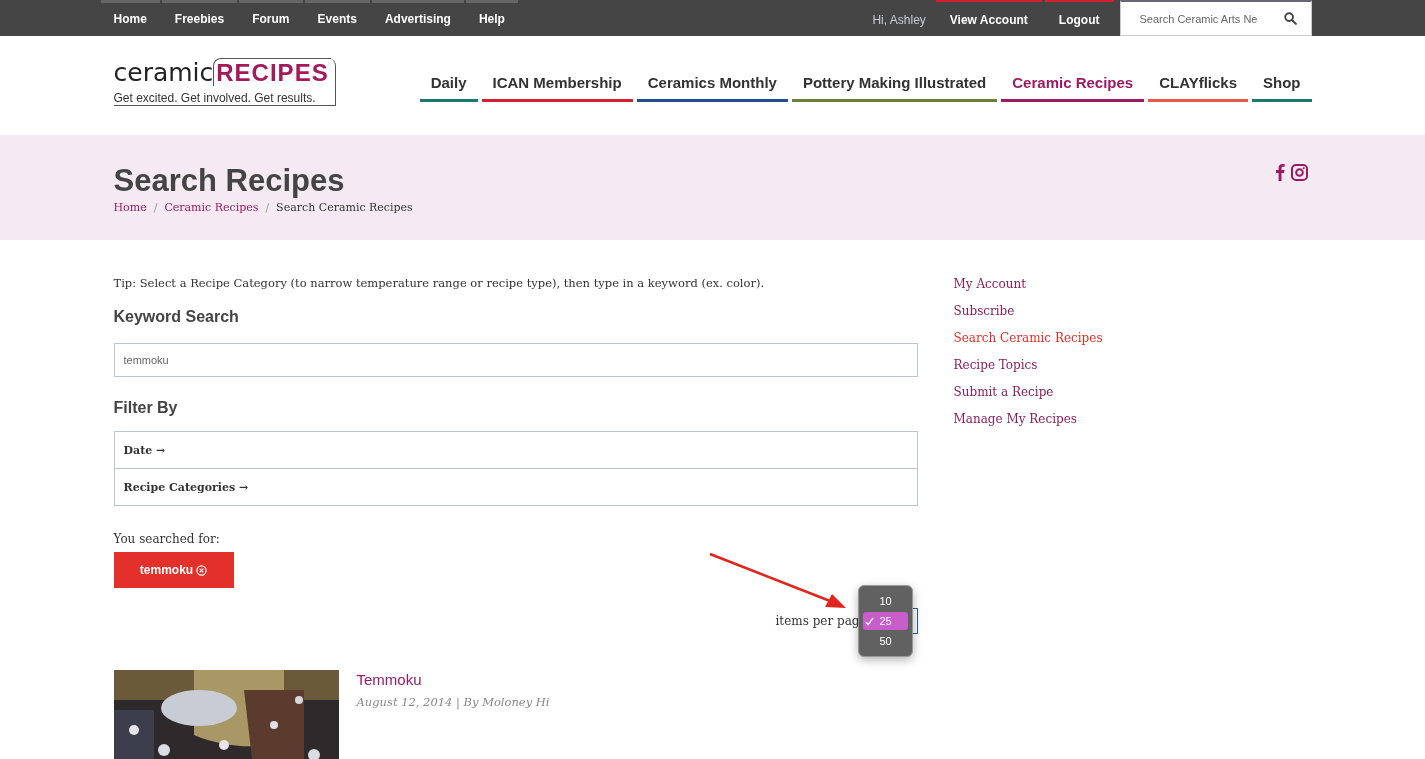 Image resolution: width=1425 pixels, height=759 pixels. Describe the element at coordinates (1279, 172) in the screenshot. I see `facebook-icon` at that location.